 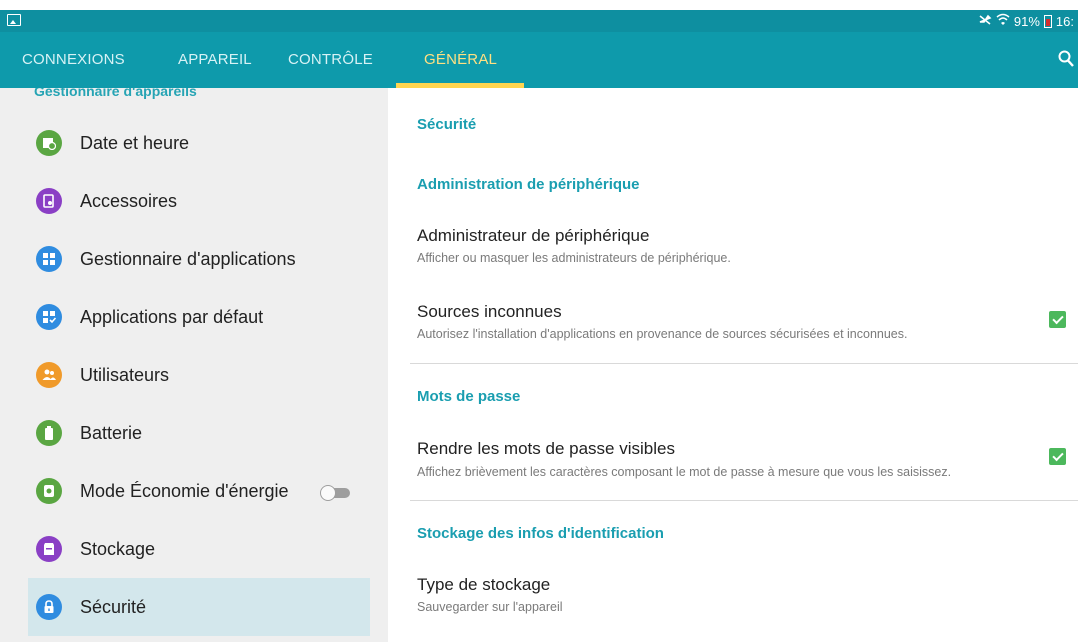 What do you see at coordinates (546, 448) in the screenshot?
I see `setting-title: Rendre les mots de passe visibles` at bounding box center [546, 448].